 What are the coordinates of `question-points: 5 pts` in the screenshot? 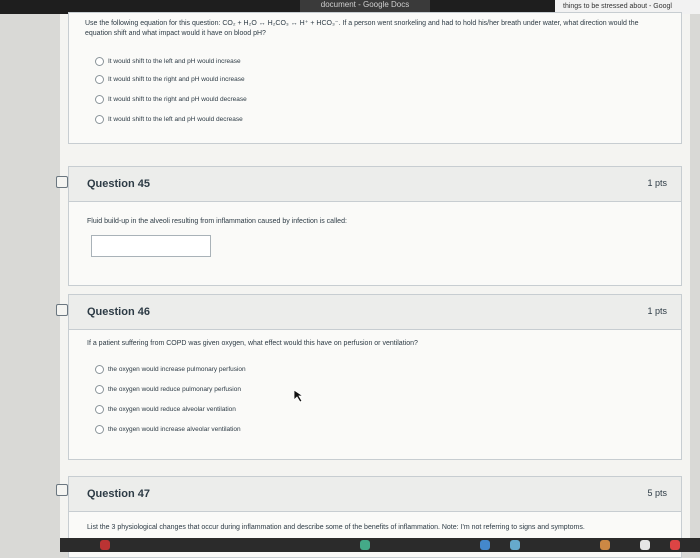 It's located at (657, 493).